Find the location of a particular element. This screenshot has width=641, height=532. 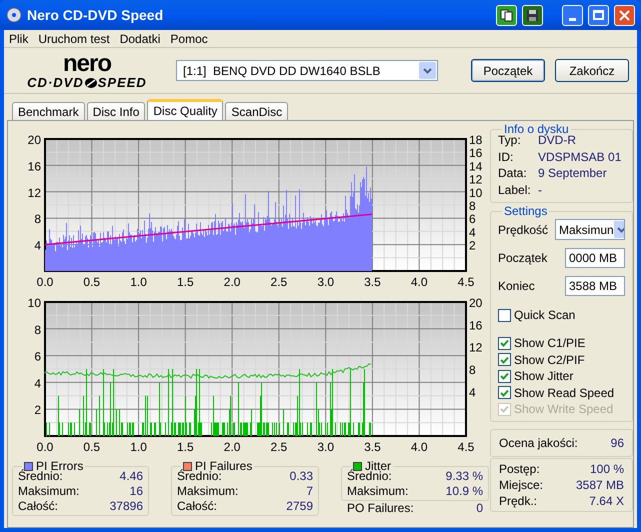

tab: Benchmark is located at coordinates (48, 111).